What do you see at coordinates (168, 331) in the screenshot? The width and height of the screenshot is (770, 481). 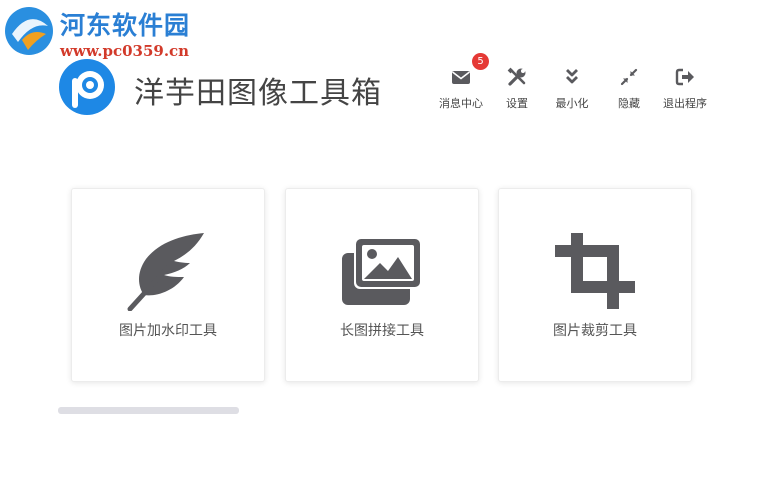 I see `watermark-tool-label: 图片加水印工具` at bounding box center [168, 331].